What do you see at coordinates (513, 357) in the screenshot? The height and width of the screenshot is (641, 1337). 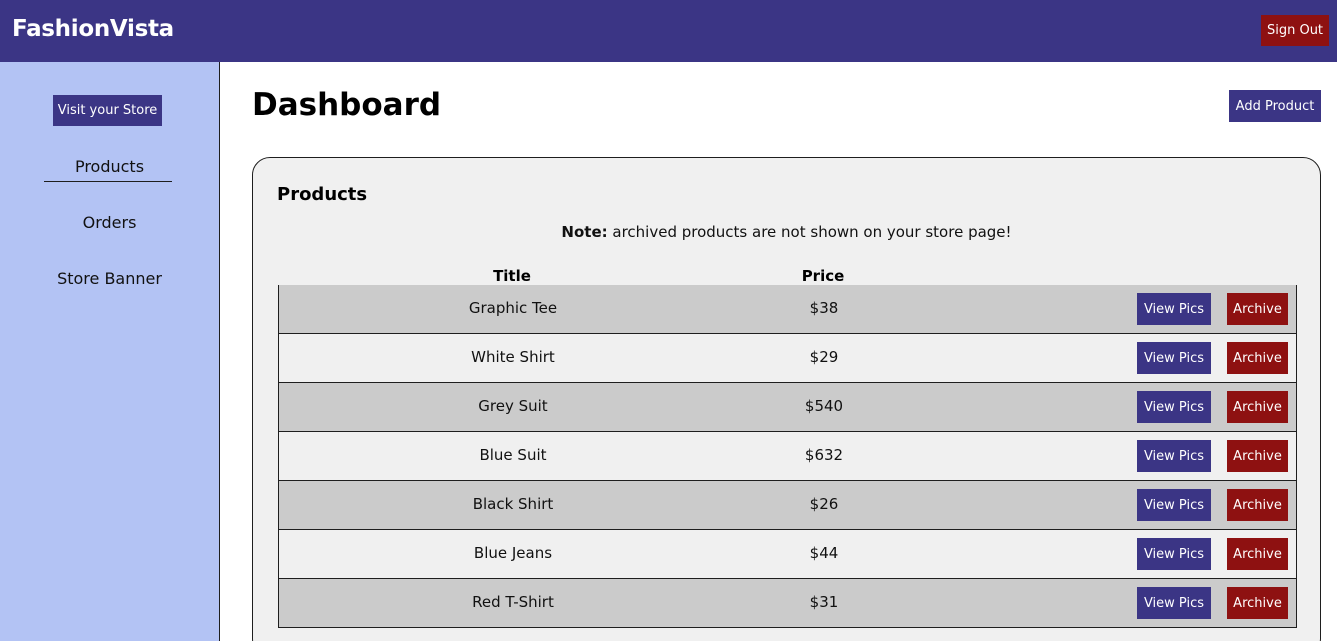 I see `product-title-cell: White Shirt` at bounding box center [513, 357].